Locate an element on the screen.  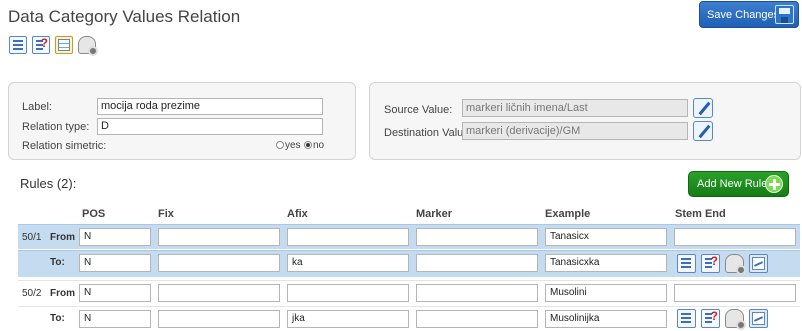
edit-destination-pencil-icon is located at coordinates (703, 131).